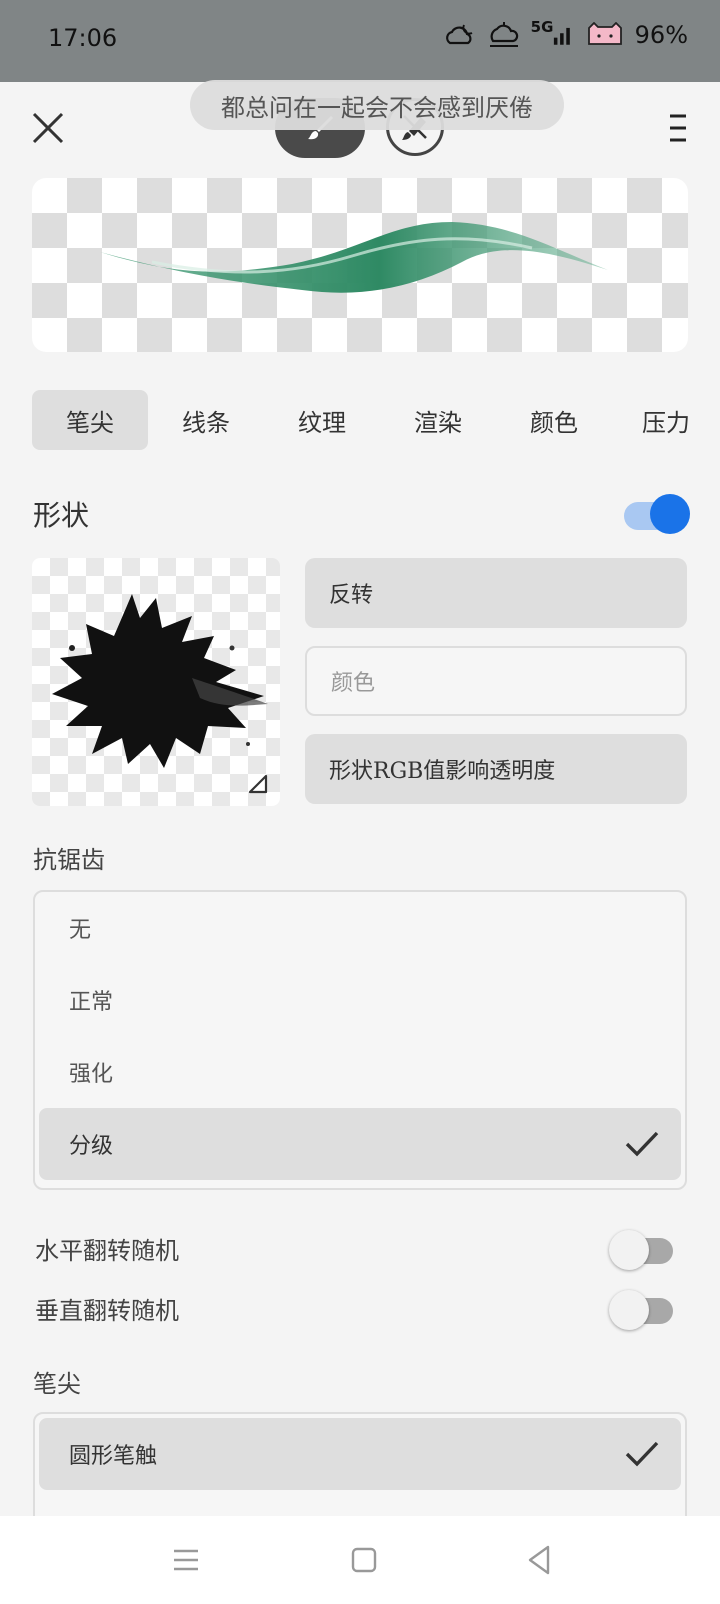 This screenshot has height=1604, width=720. I want to click on shape-toggle, so click(657, 514).